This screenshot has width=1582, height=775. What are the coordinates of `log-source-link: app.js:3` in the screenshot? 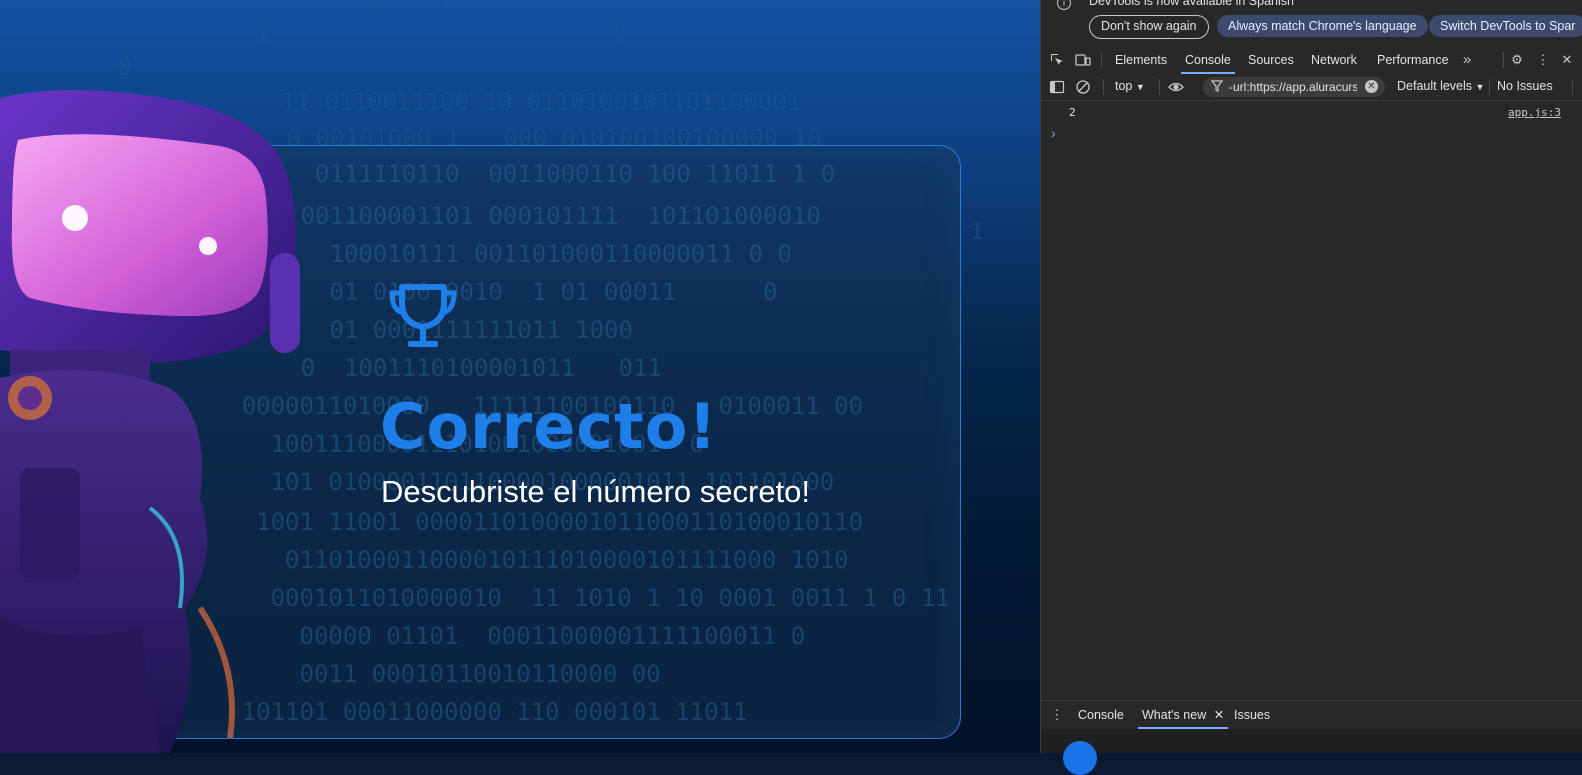 It's located at (1534, 112).